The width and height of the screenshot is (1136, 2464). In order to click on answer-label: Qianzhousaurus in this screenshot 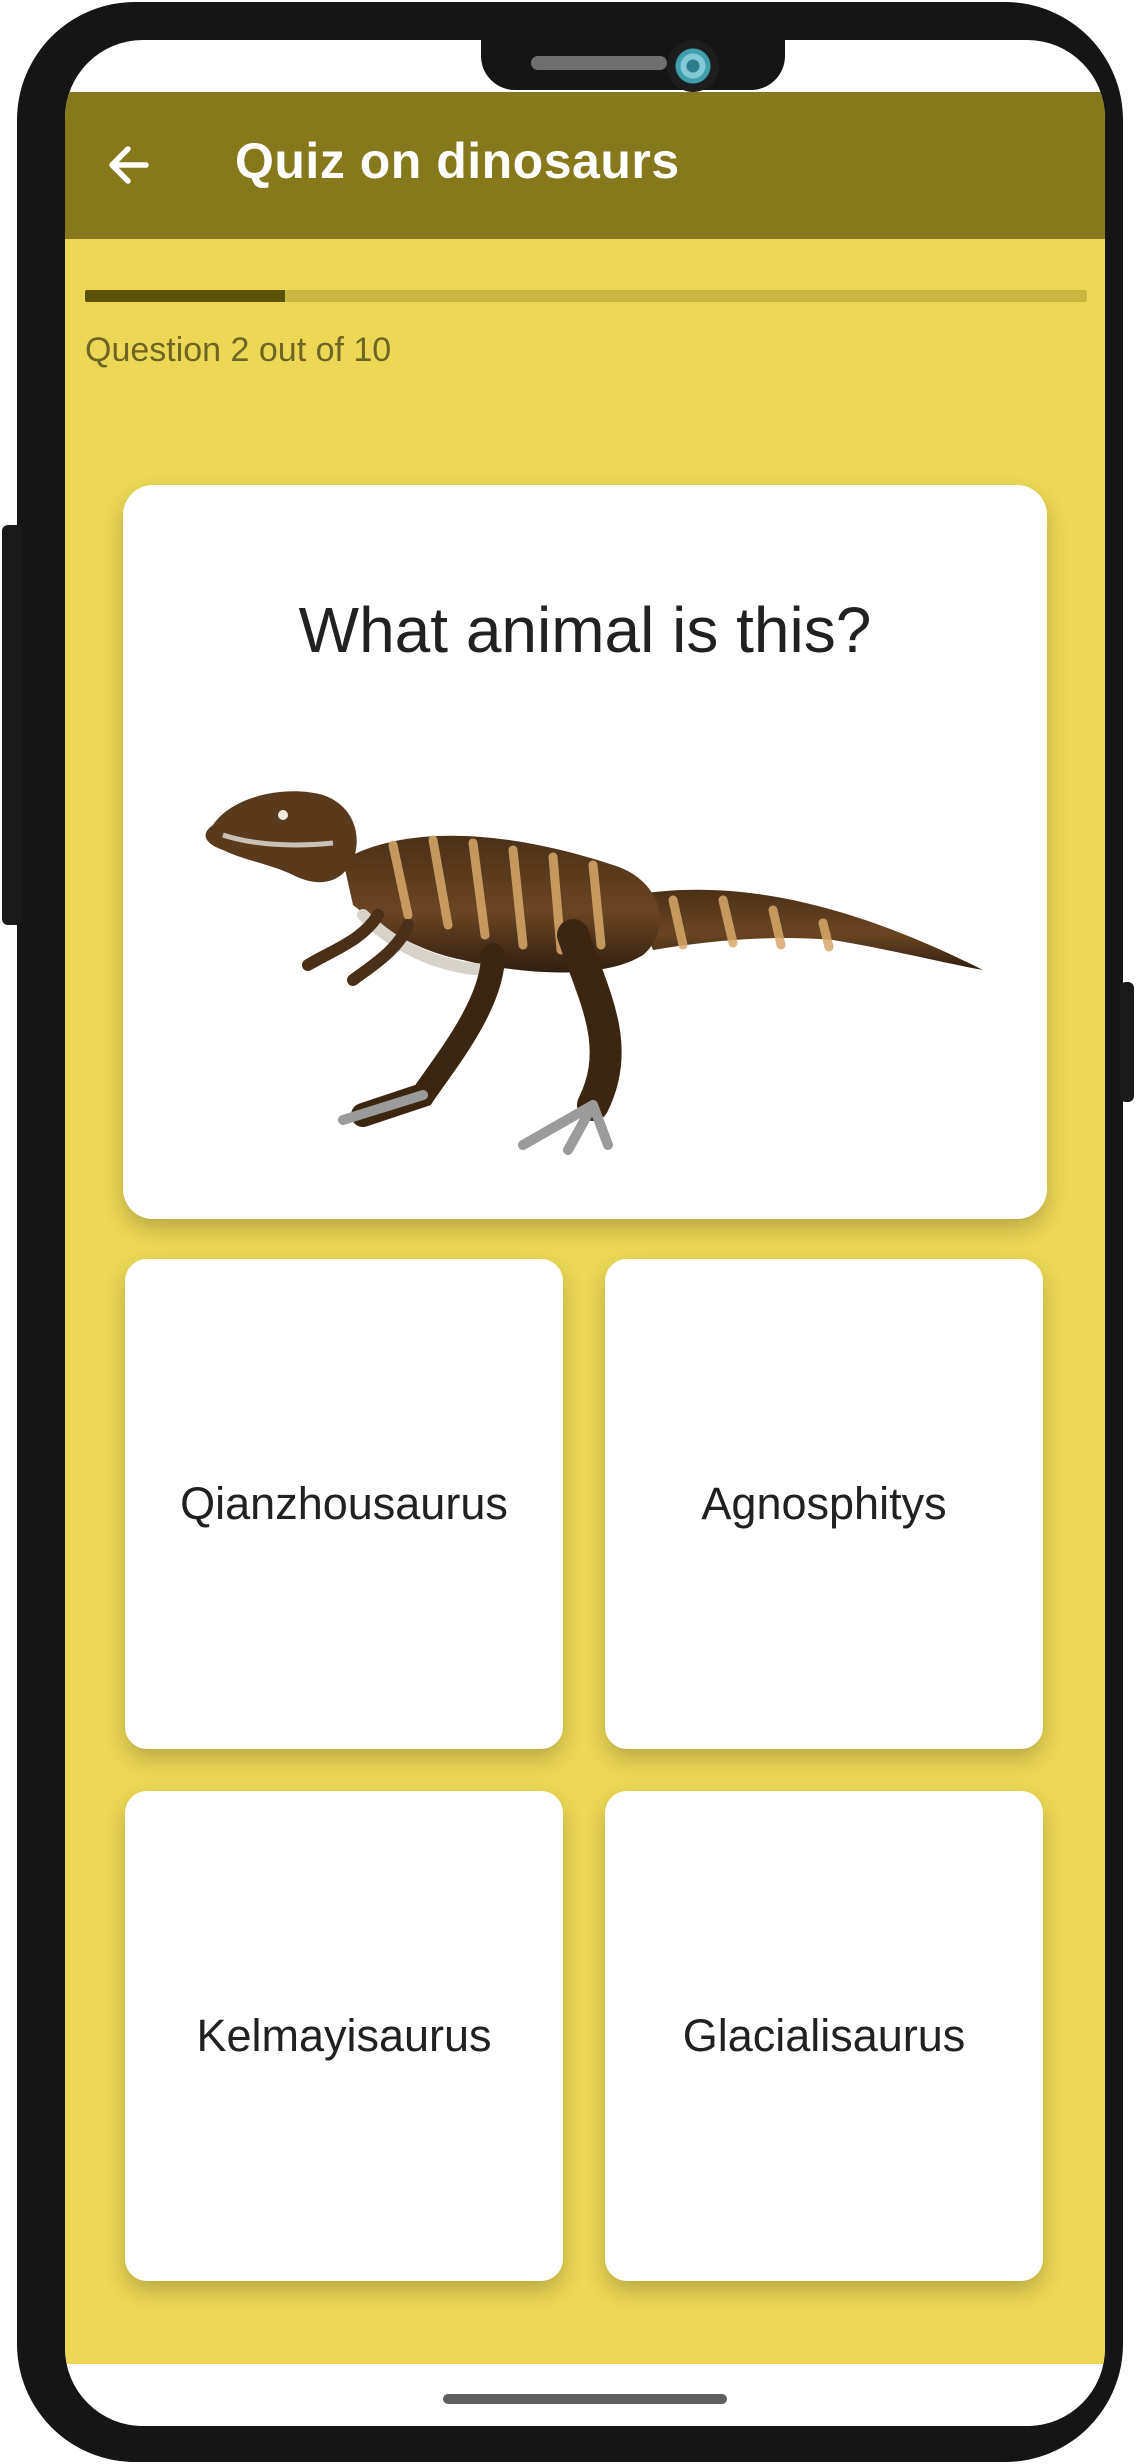, I will do `click(344, 1503)`.